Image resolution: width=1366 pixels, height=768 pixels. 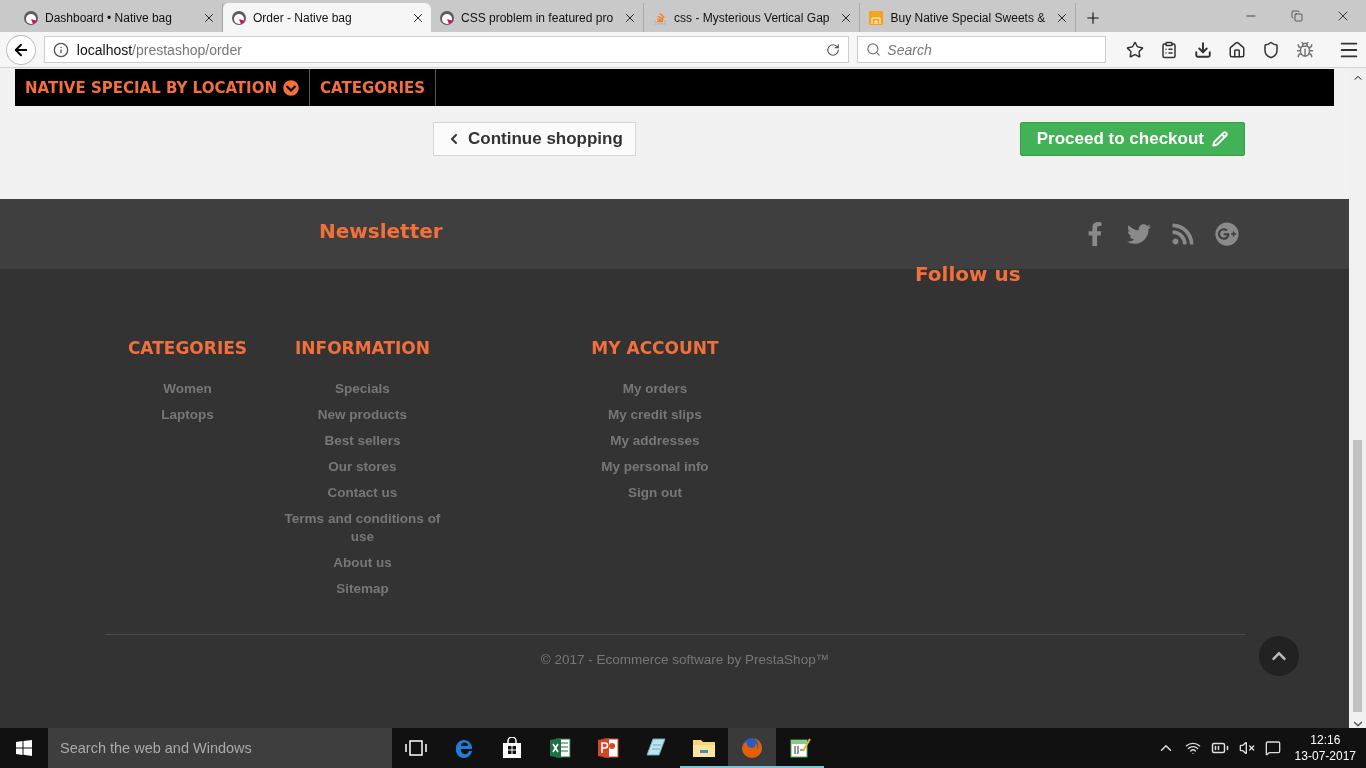 I want to click on twitter-icon, so click(x=1139, y=234).